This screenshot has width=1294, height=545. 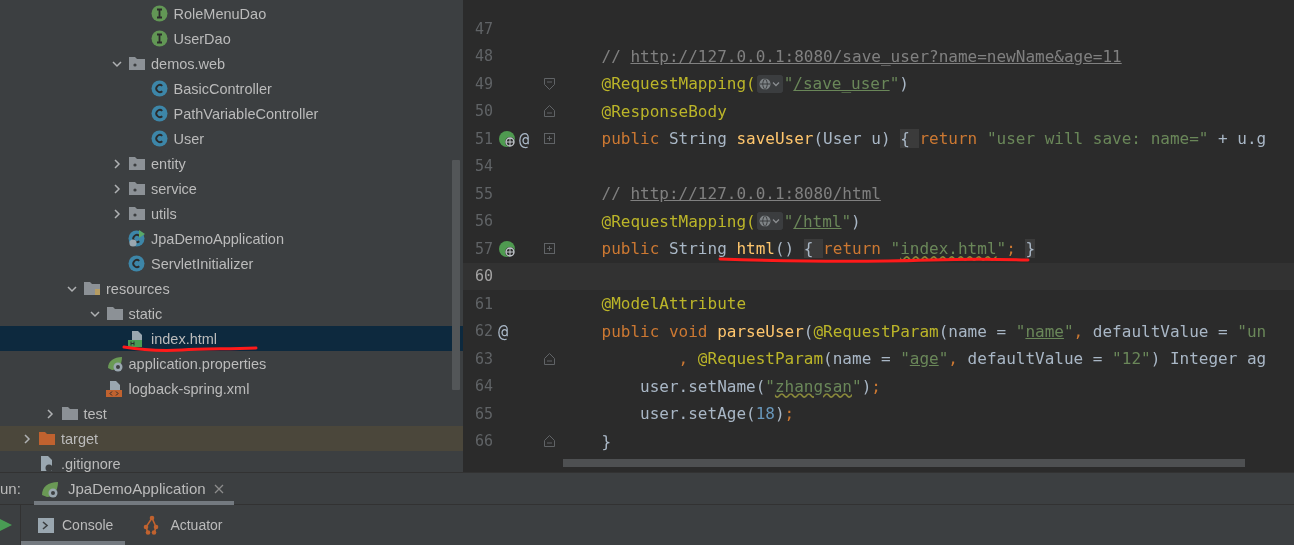 I want to click on code-text: user.setAge(18);, so click(x=717, y=414).